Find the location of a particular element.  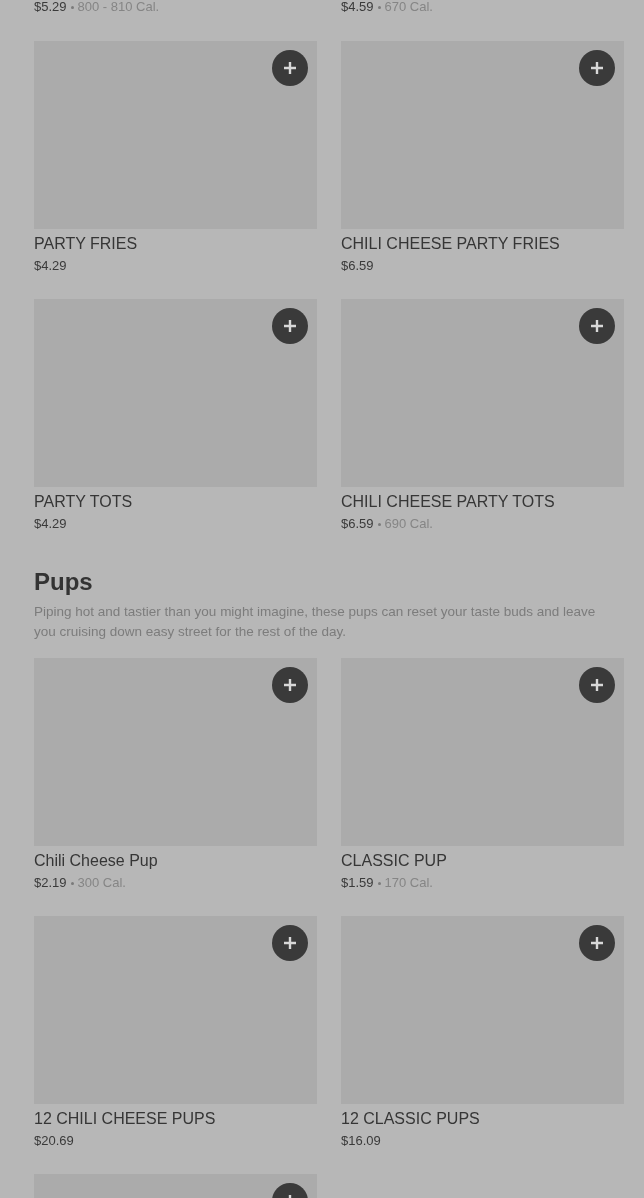

item-price: $20.69 is located at coordinates (54, 1141).